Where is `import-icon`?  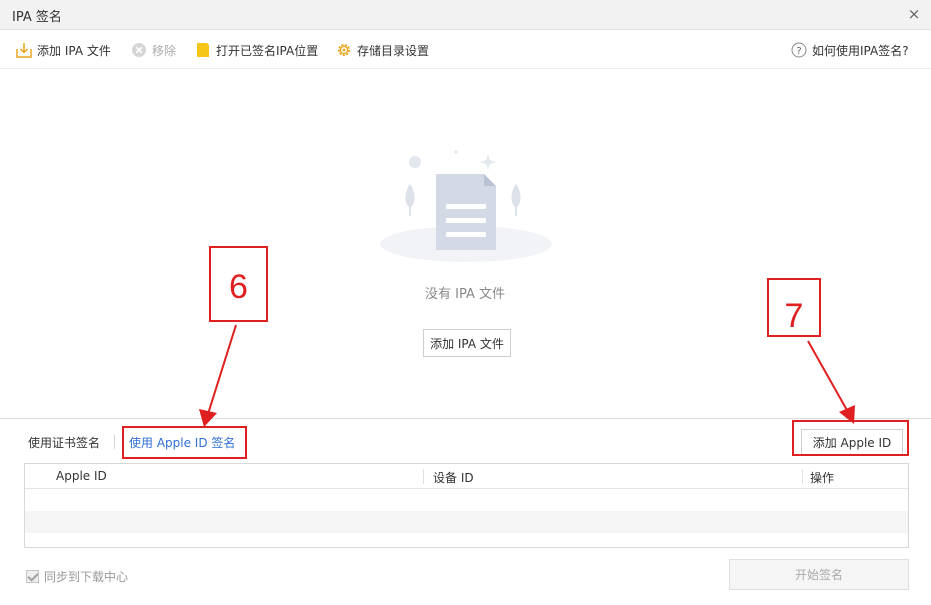 import-icon is located at coordinates (24, 50).